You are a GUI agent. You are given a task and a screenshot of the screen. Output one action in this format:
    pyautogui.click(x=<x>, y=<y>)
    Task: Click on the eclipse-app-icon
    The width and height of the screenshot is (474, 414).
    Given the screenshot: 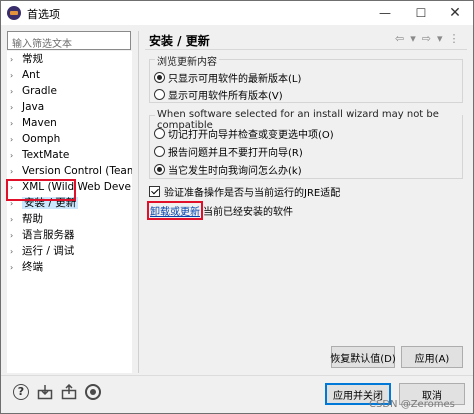 What is the action you would take?
    pyautogui.click(x=14, y=13)
    